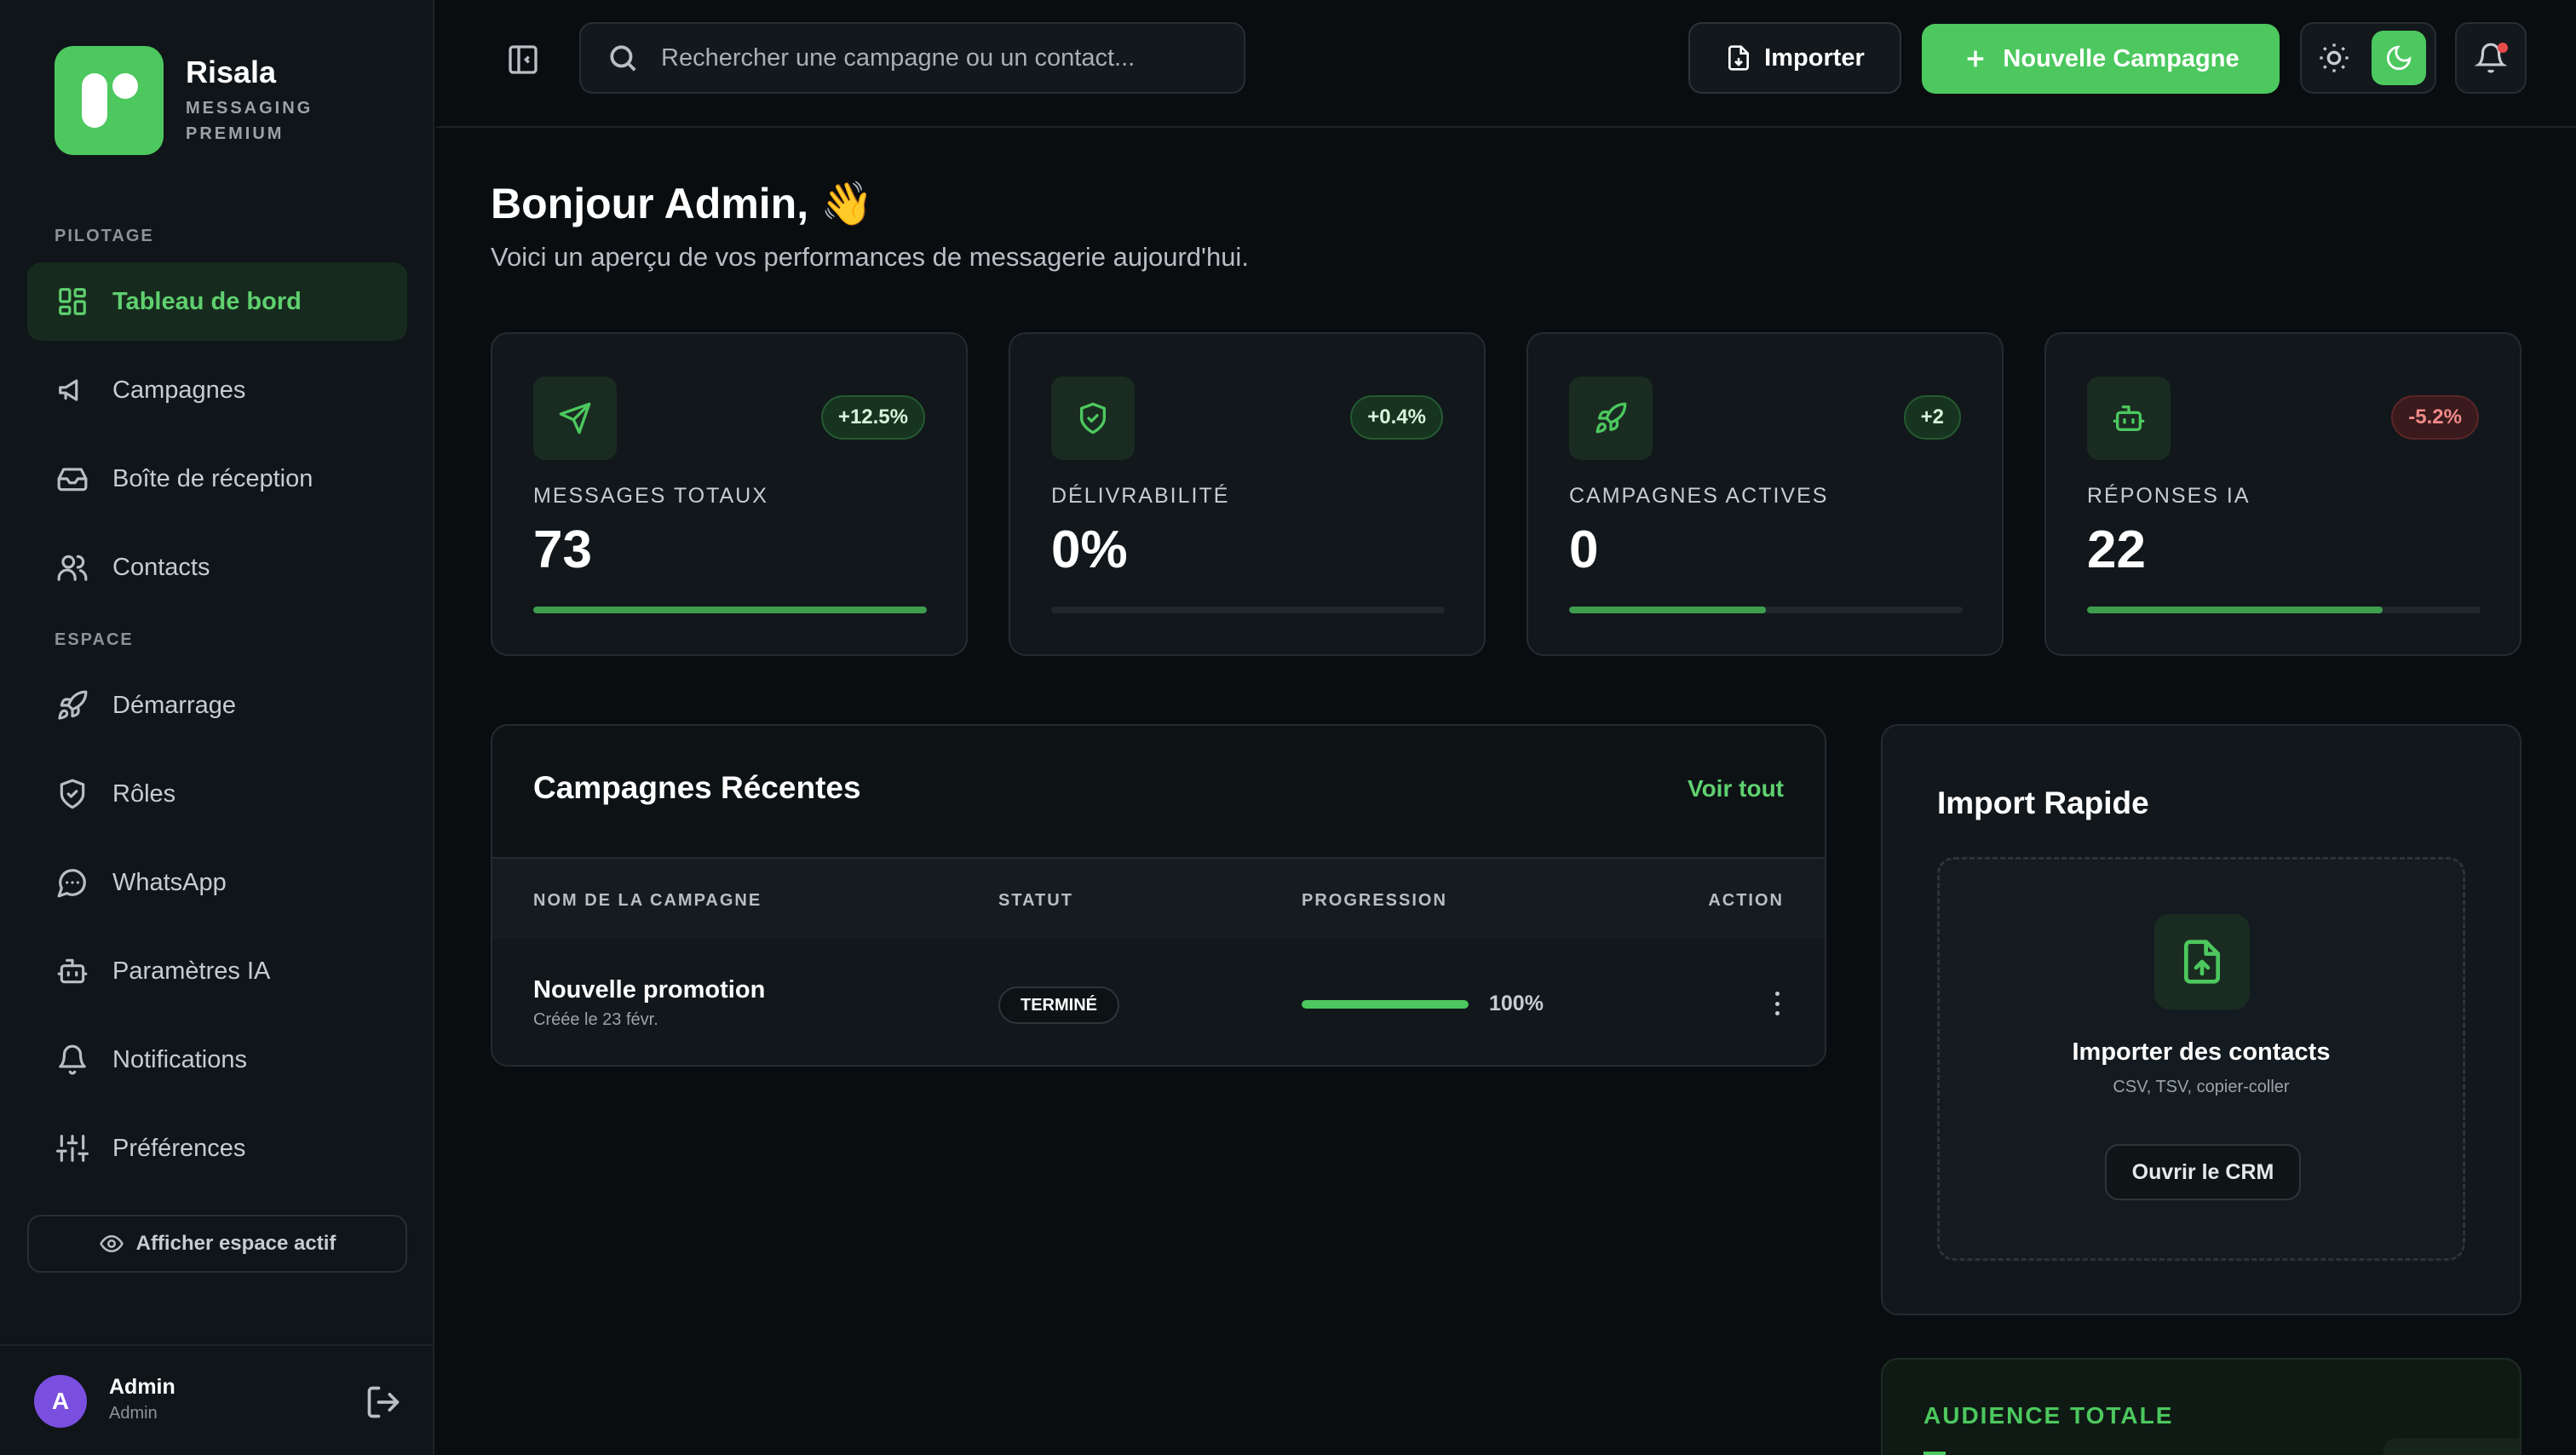  What do you see at coordinates (1699, 496) in the screenshot?
I see `stat-label: CAMPAGNES ACTIVES` at bounding box center [1699, 496].